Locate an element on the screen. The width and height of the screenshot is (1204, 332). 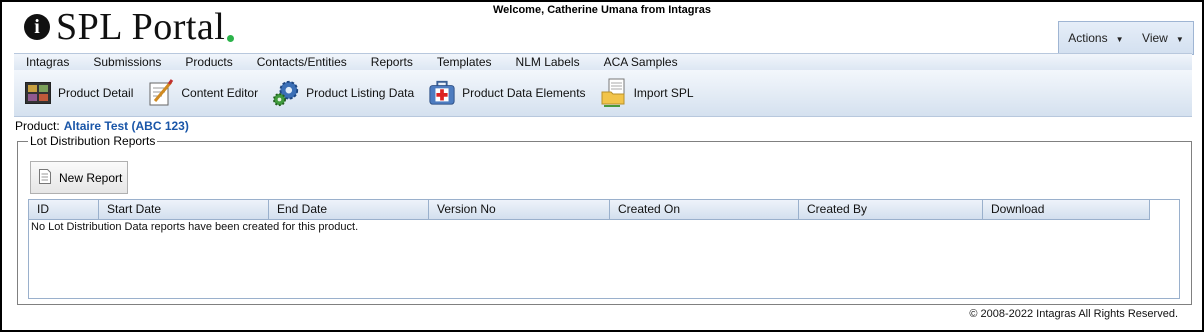
menu-item-submissions: Submissions is located at coordinates (127, 62).